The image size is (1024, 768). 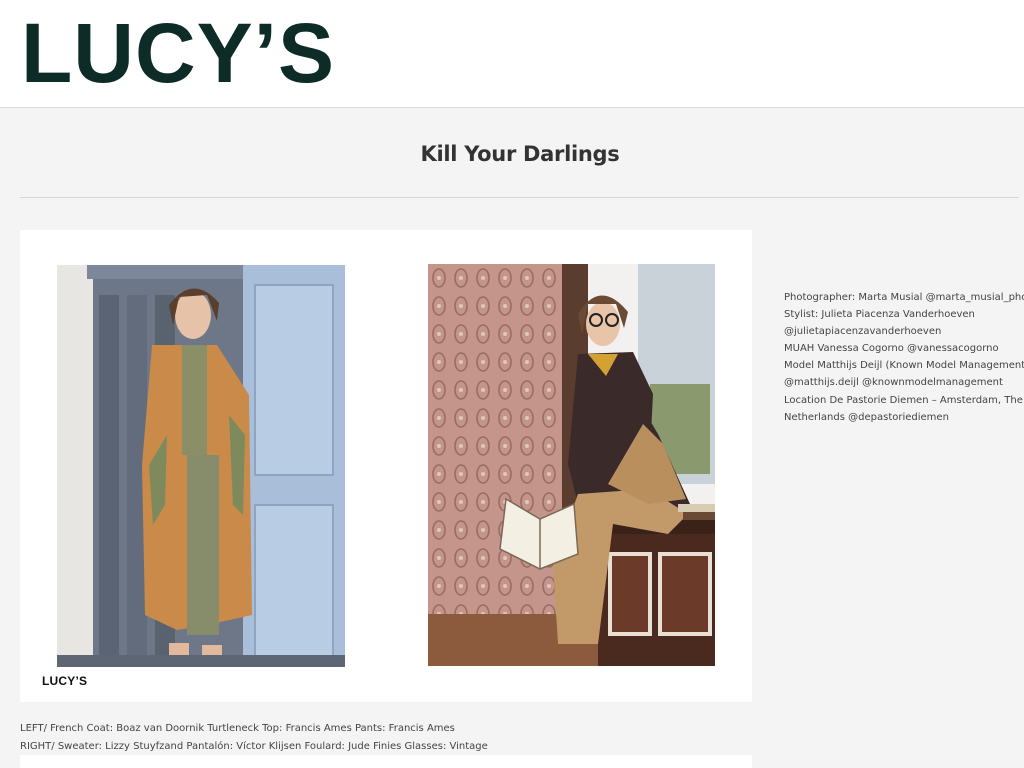 What do you see at coordinates (879, 315) in the screenshot?
I see `credit-line: Stylist: Julieta Piacenza Vanderhoeven` at bounding box center [879, 315].